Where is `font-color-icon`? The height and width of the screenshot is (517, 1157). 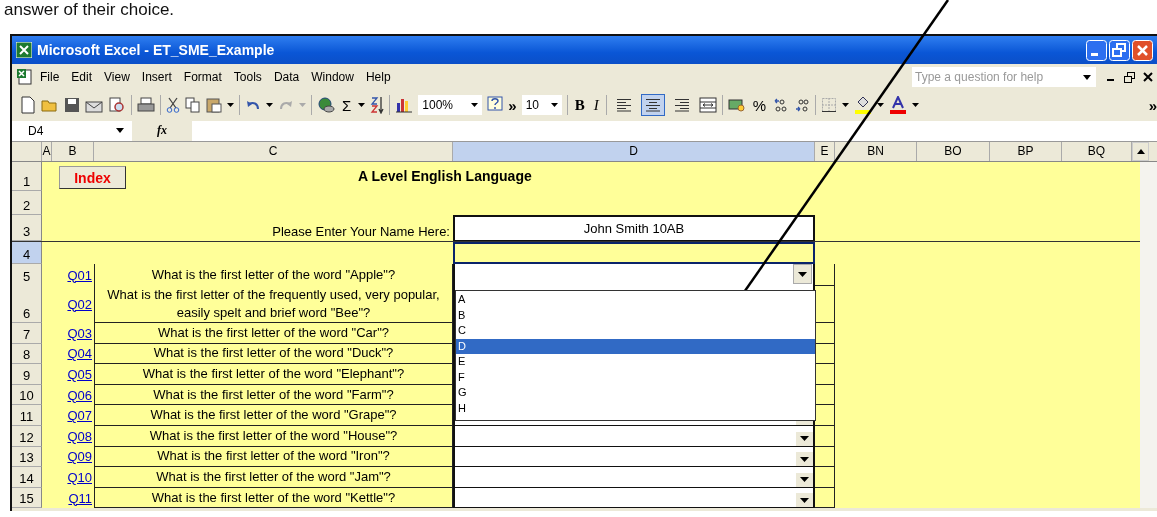 font-color-icon is located at coordinates (898, 105).